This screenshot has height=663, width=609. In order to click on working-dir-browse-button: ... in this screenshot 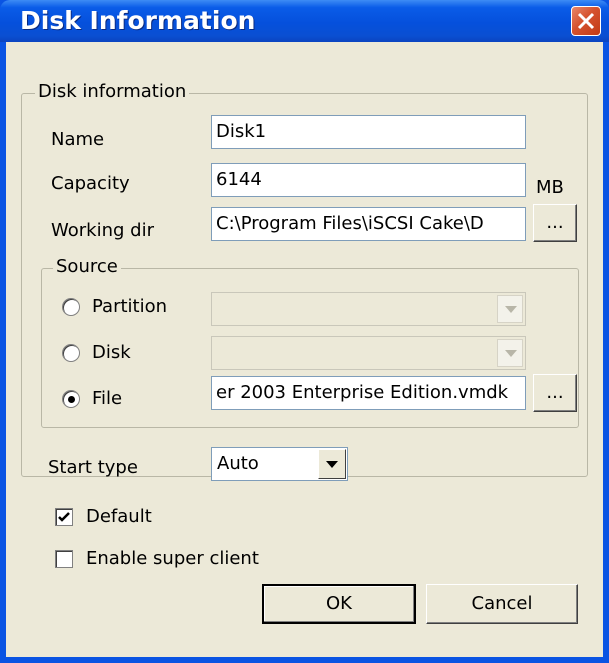, I will do `click(555, 223)`.